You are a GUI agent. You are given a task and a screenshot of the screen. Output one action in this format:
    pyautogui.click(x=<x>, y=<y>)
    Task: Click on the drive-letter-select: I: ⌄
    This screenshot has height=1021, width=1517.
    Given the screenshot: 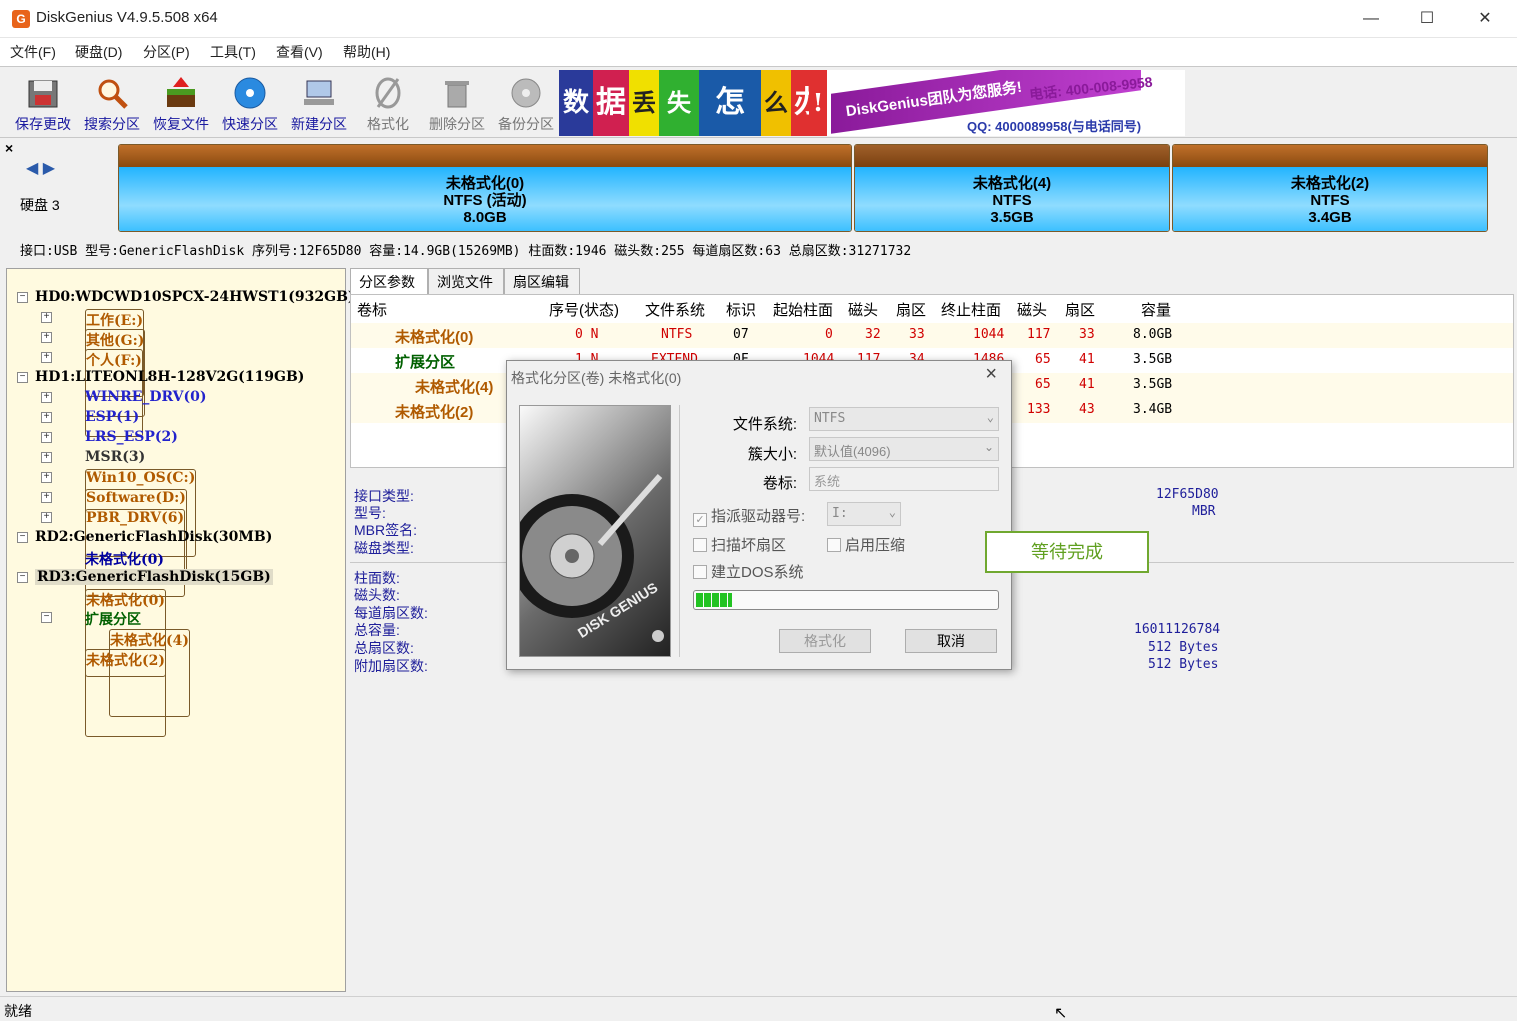 What is the action you would take?
    pyautogui.click(x=864, y=514)
    